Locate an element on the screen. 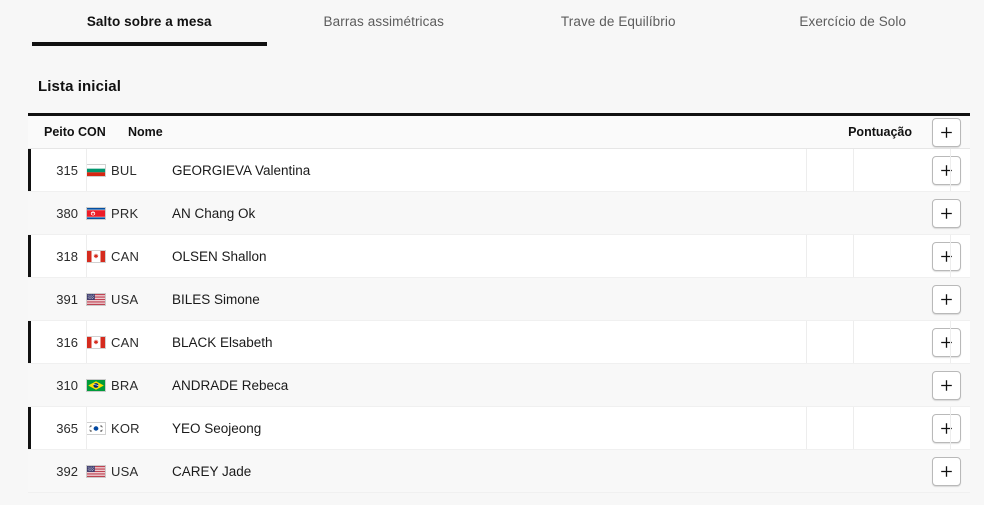  active-tab-underline is located at coordinates (149, 44).